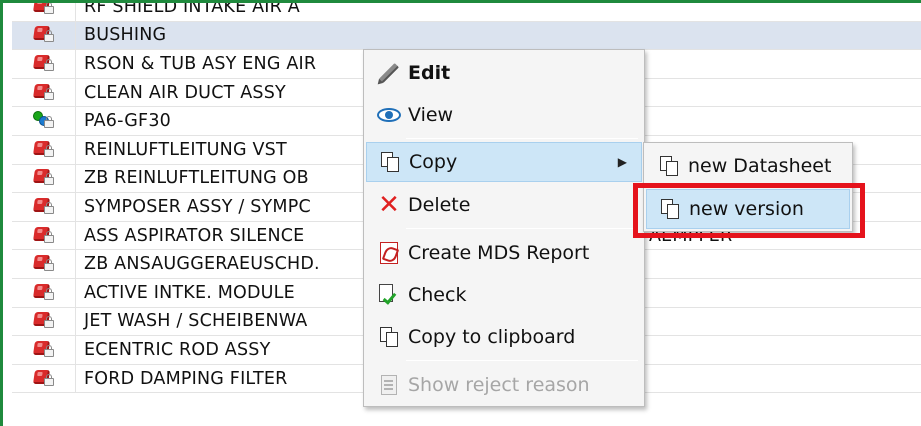 The height and width of the screenshot is (426, 921). What do you see at coordinates (202, 264) in the screenshot?
I see `row-name-text: ZB ANSAUGGERAEUSCHD.` at bounding box center [202, 264].